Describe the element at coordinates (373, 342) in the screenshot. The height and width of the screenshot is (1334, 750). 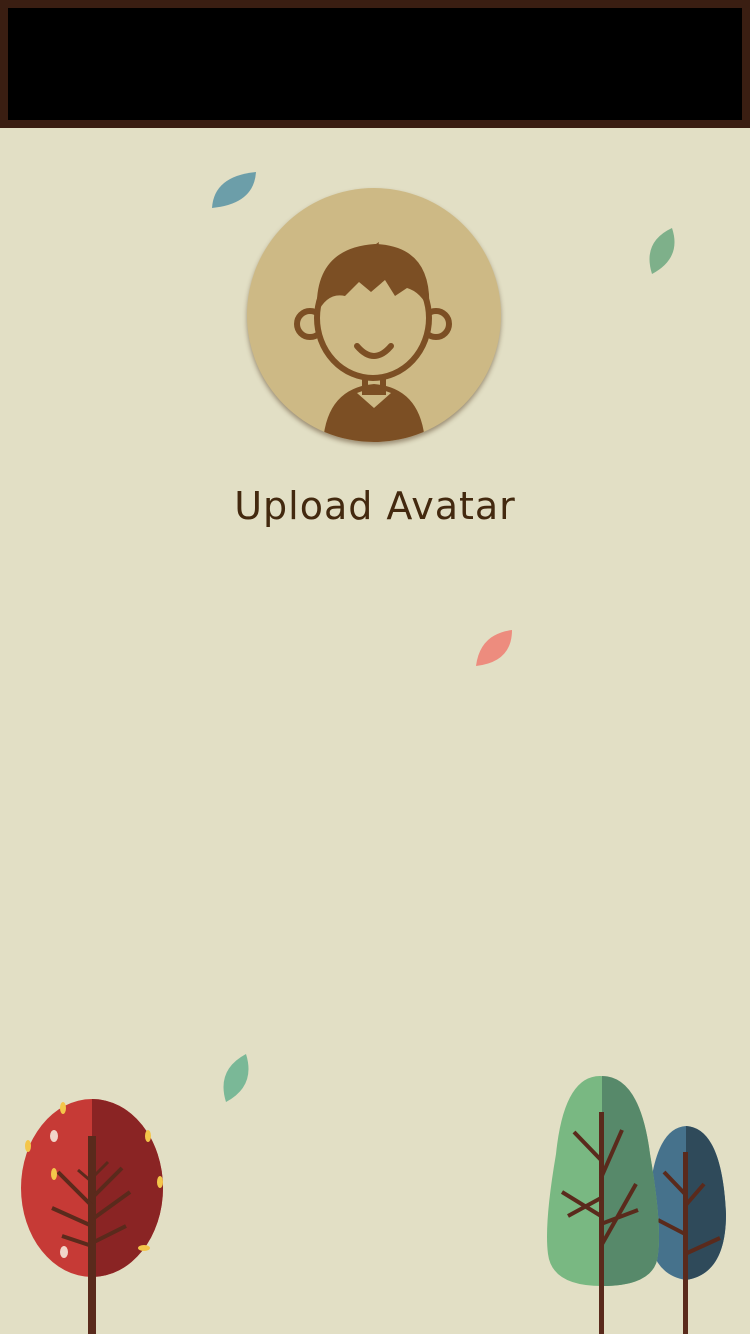
I see `user-avatar-icon` at that location.